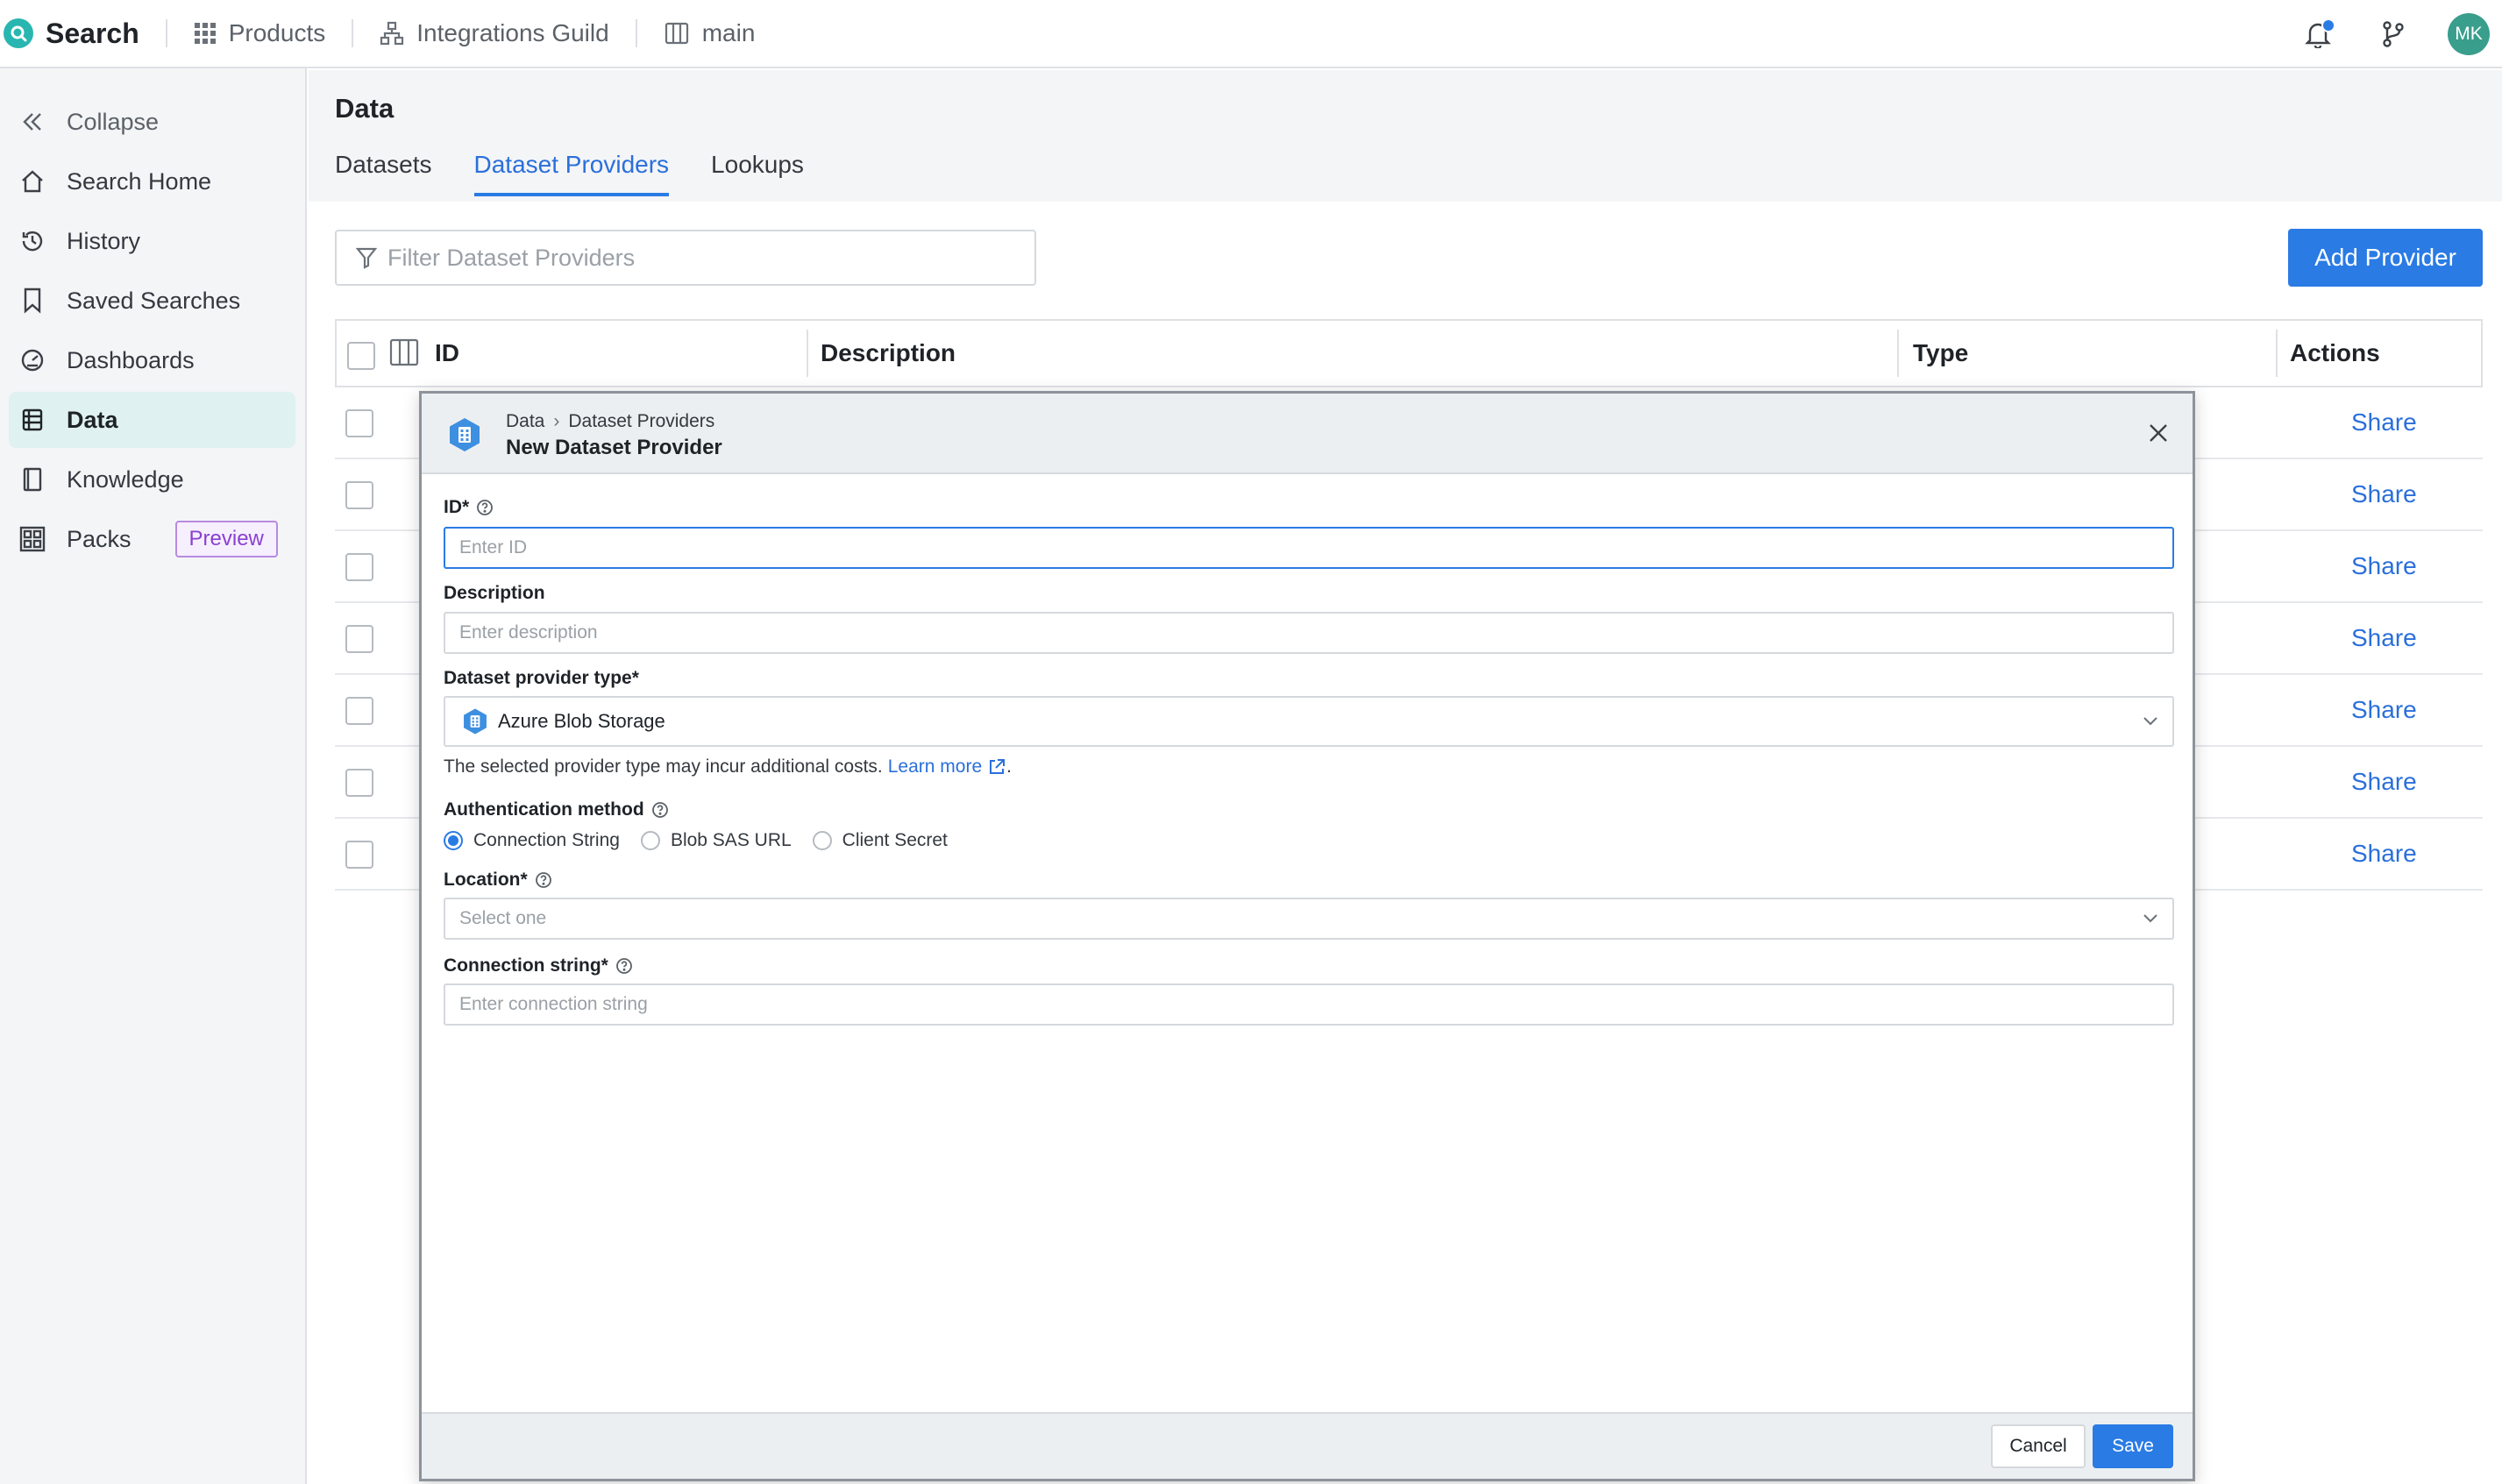 This screenshot has height=1484, width=2502. I want to click on column-header-id: ID, so click(447, 353).